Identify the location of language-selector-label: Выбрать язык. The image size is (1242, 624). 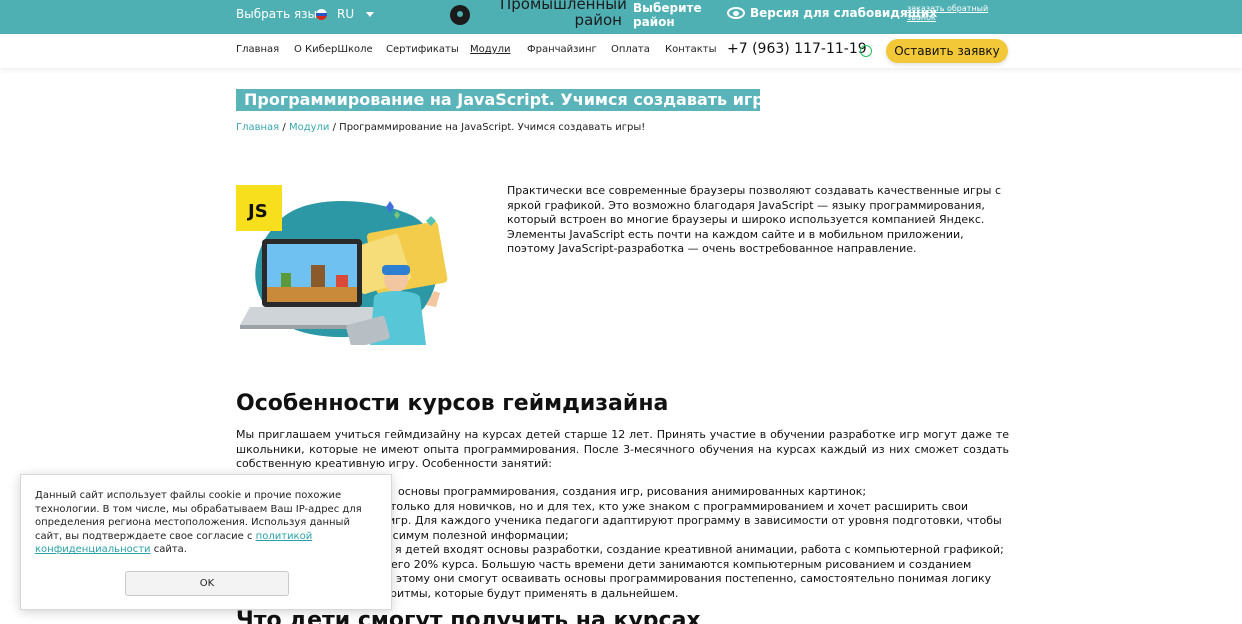
(280, 14).